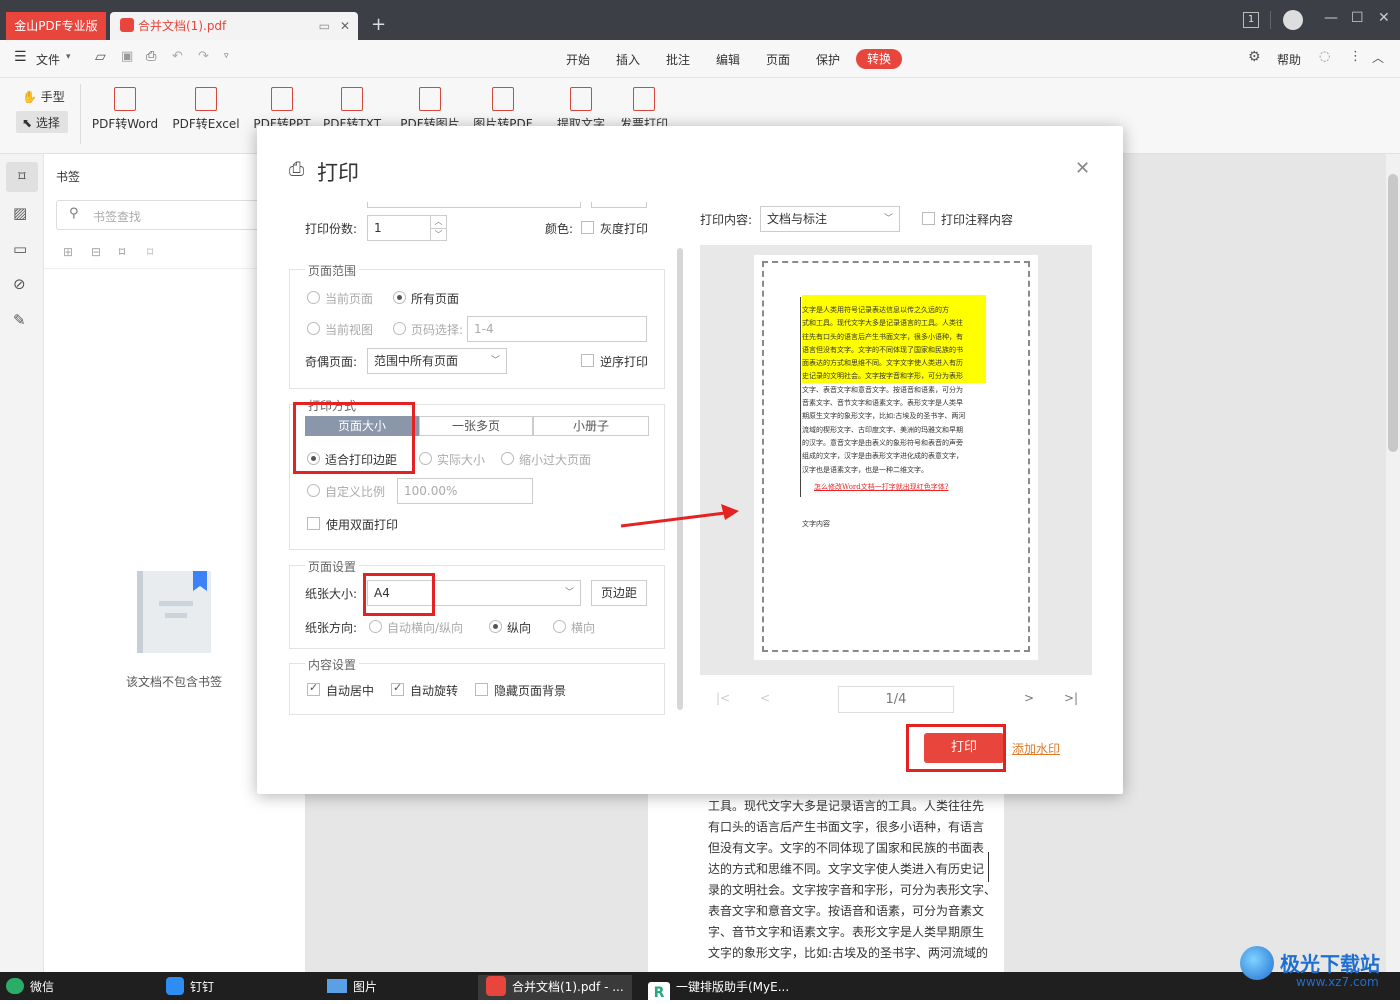 Image resolution: width=1400 pixels, height=1004 pixels. I want to click on menu-tab-start: 开始, so click(578, 59).